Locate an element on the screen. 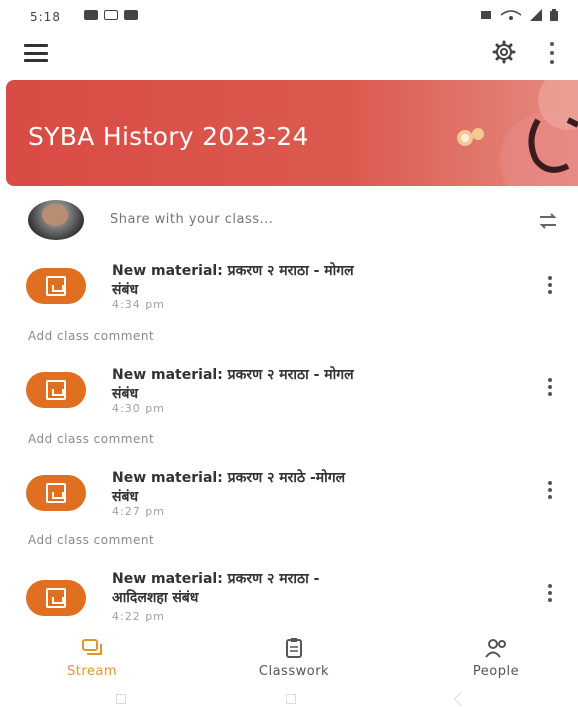 This screenshot has width=578, height=707. post-time: 4:27 pm is located at coordinates (138, 511).